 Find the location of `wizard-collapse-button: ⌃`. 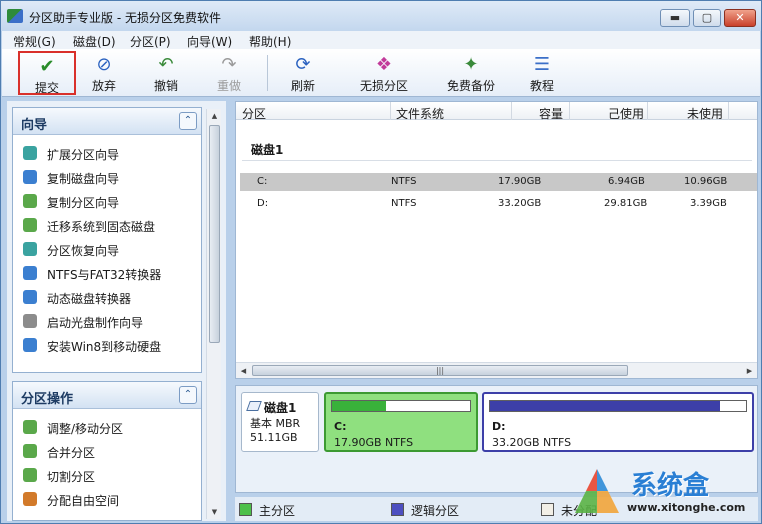

wizard-collapse-button: ⌃ is located at coordinates (188, 121).